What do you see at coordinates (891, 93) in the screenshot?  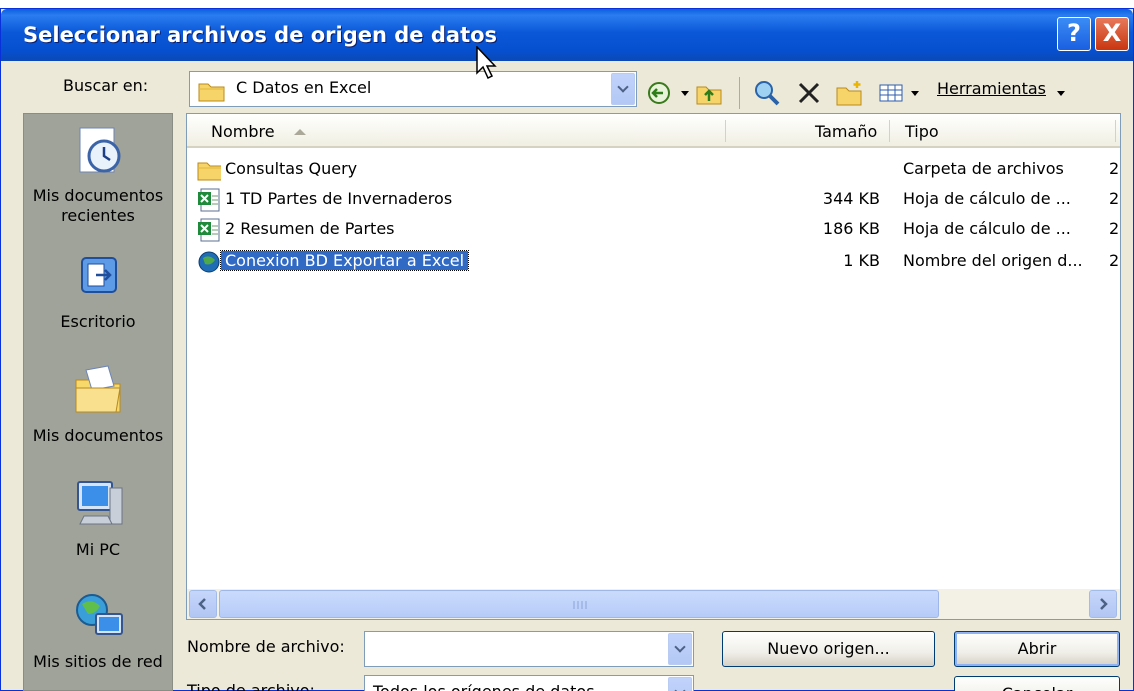 I see `views-icon` at bounding box center [891, 93].